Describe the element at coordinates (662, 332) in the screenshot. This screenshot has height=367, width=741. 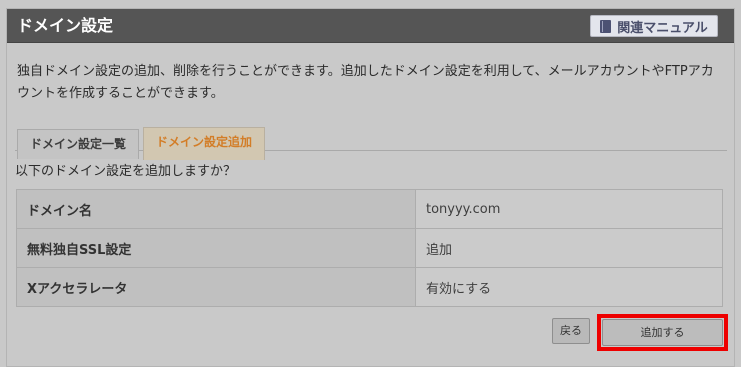
I see `add-button: 追加する` at that location.